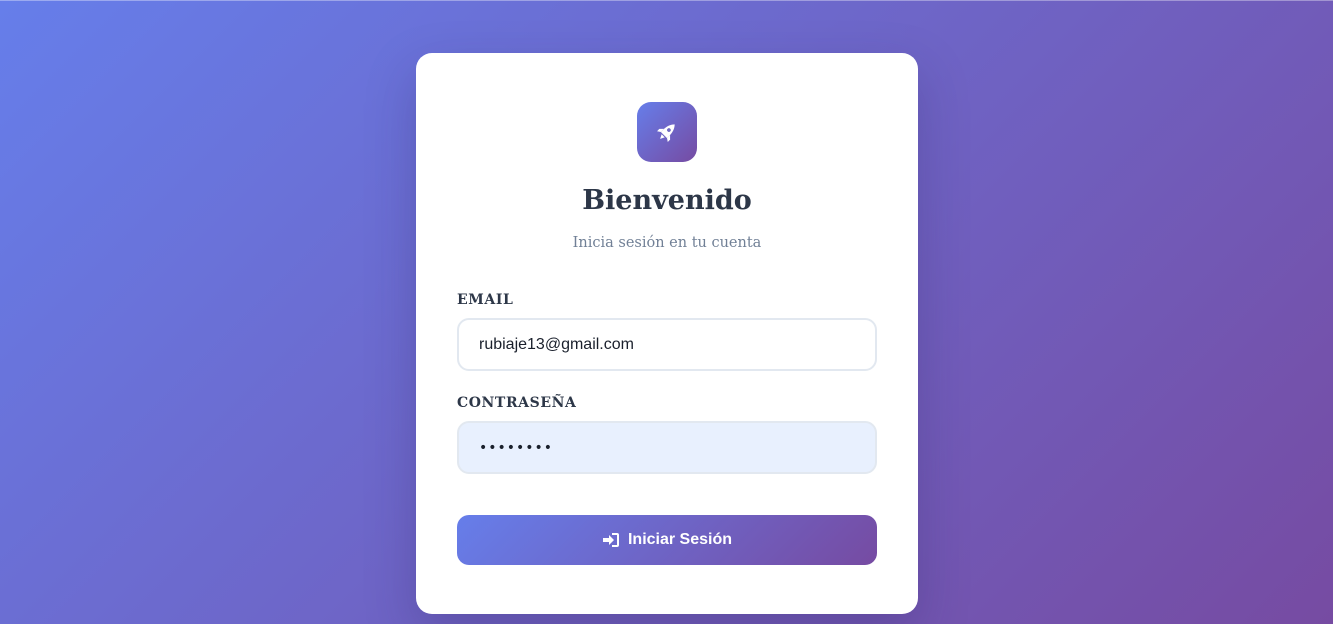 This screenshot has height=624, width=1333. I want to click on top-edge-line, so click(666, 0).